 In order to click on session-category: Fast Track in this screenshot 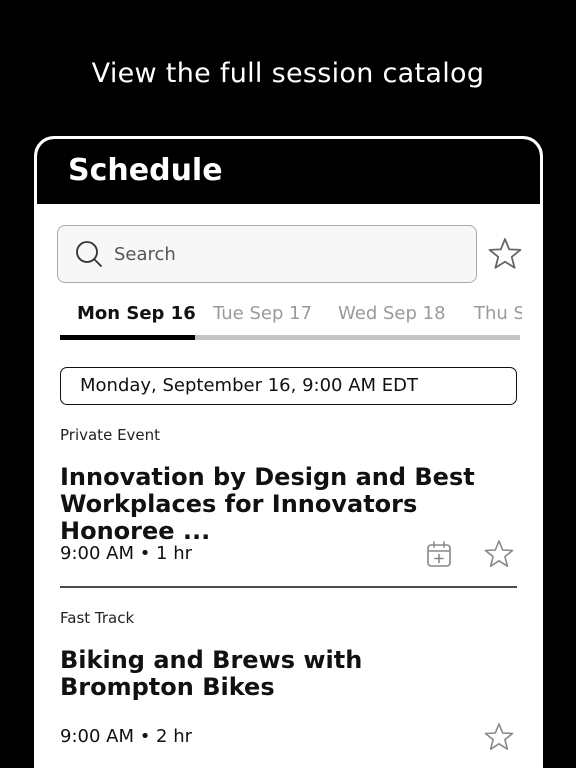, I will do `click(97, 618)`.